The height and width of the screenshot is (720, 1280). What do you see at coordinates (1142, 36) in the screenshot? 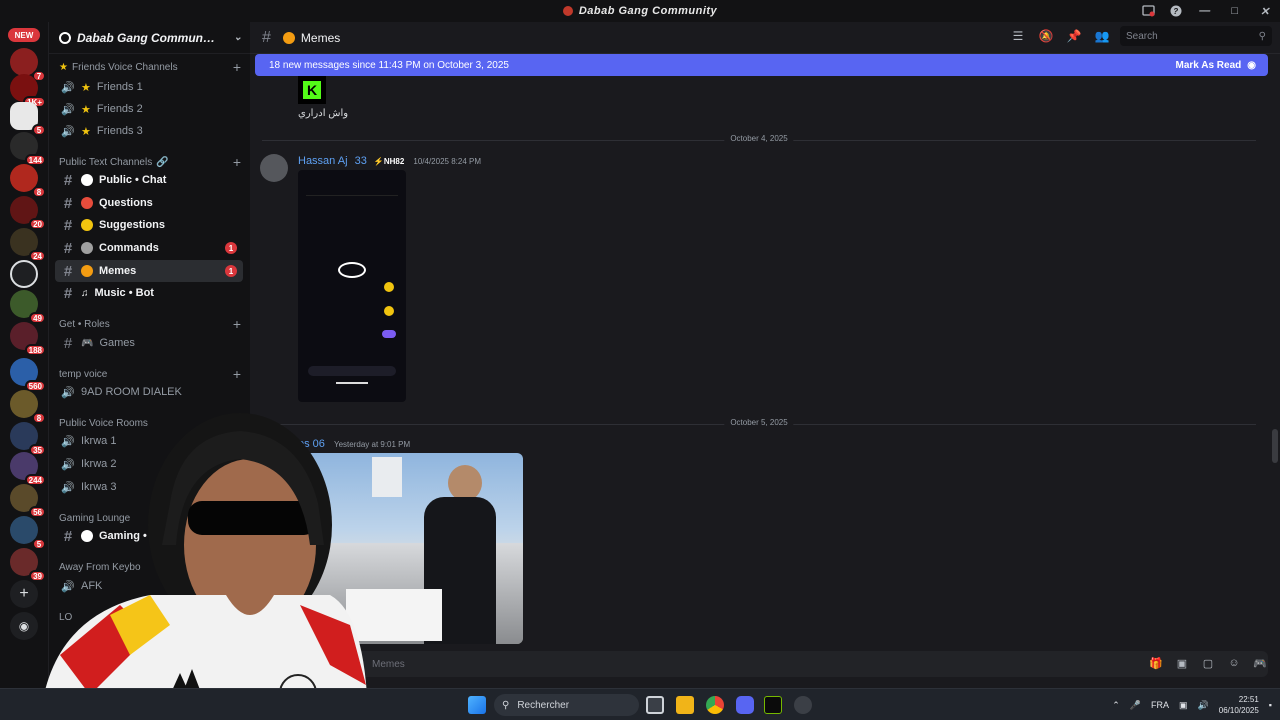
I see `search-placeholder: Search` at bounding box center [1142, 36].